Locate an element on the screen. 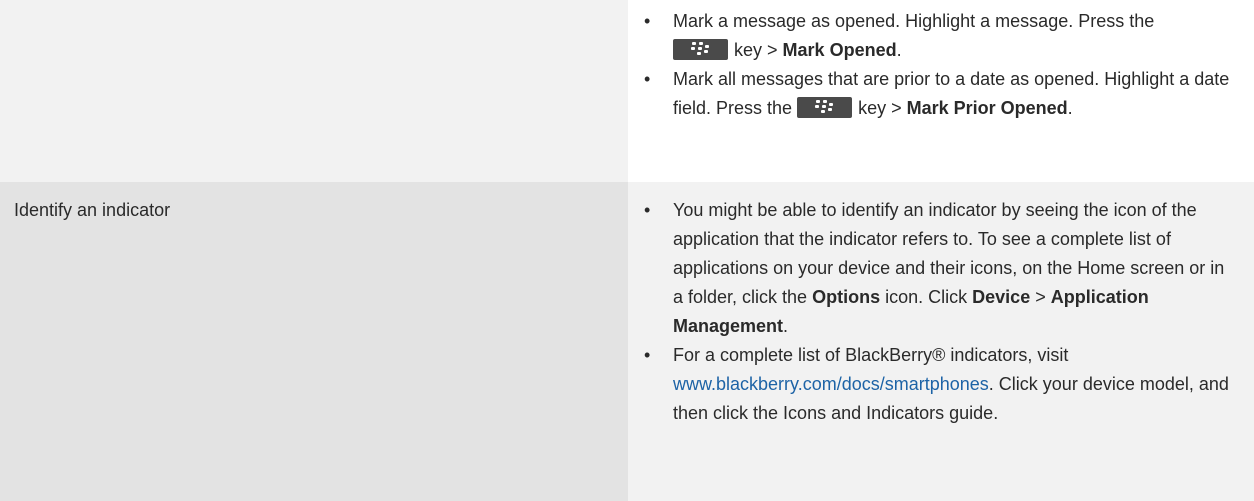  menu-command: Mark Opened is located at coordinates (839, 50).